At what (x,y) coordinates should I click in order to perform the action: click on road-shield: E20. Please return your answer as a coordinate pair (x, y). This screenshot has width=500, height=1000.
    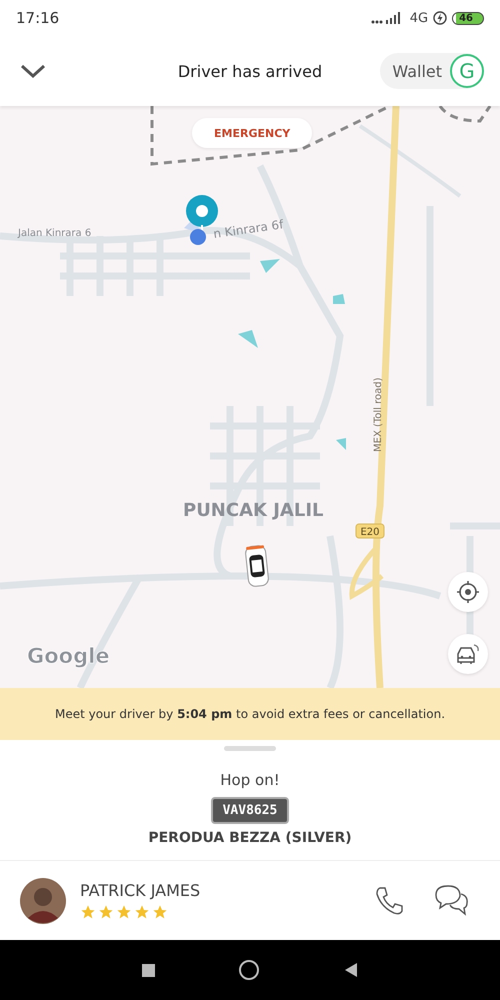
    Looking at the image, I should click on (370, 531).